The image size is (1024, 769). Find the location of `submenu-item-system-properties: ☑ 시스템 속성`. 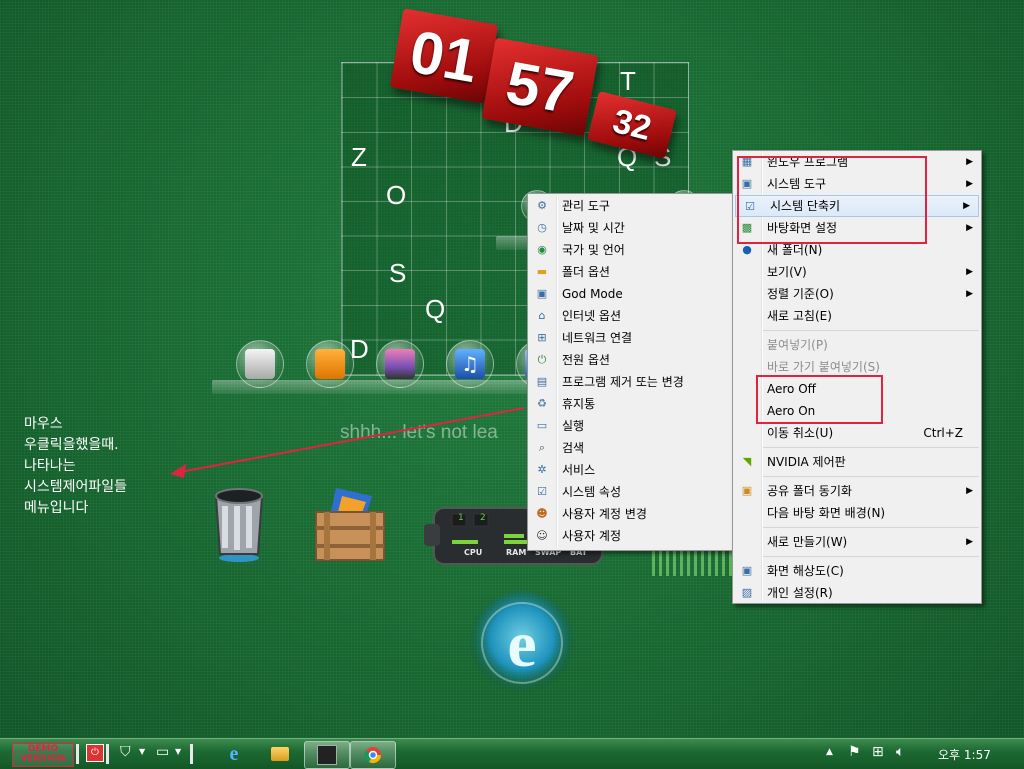

submenu-item-system-properties: ☑ 시스템 속성 is located at coordinates (631, 492).